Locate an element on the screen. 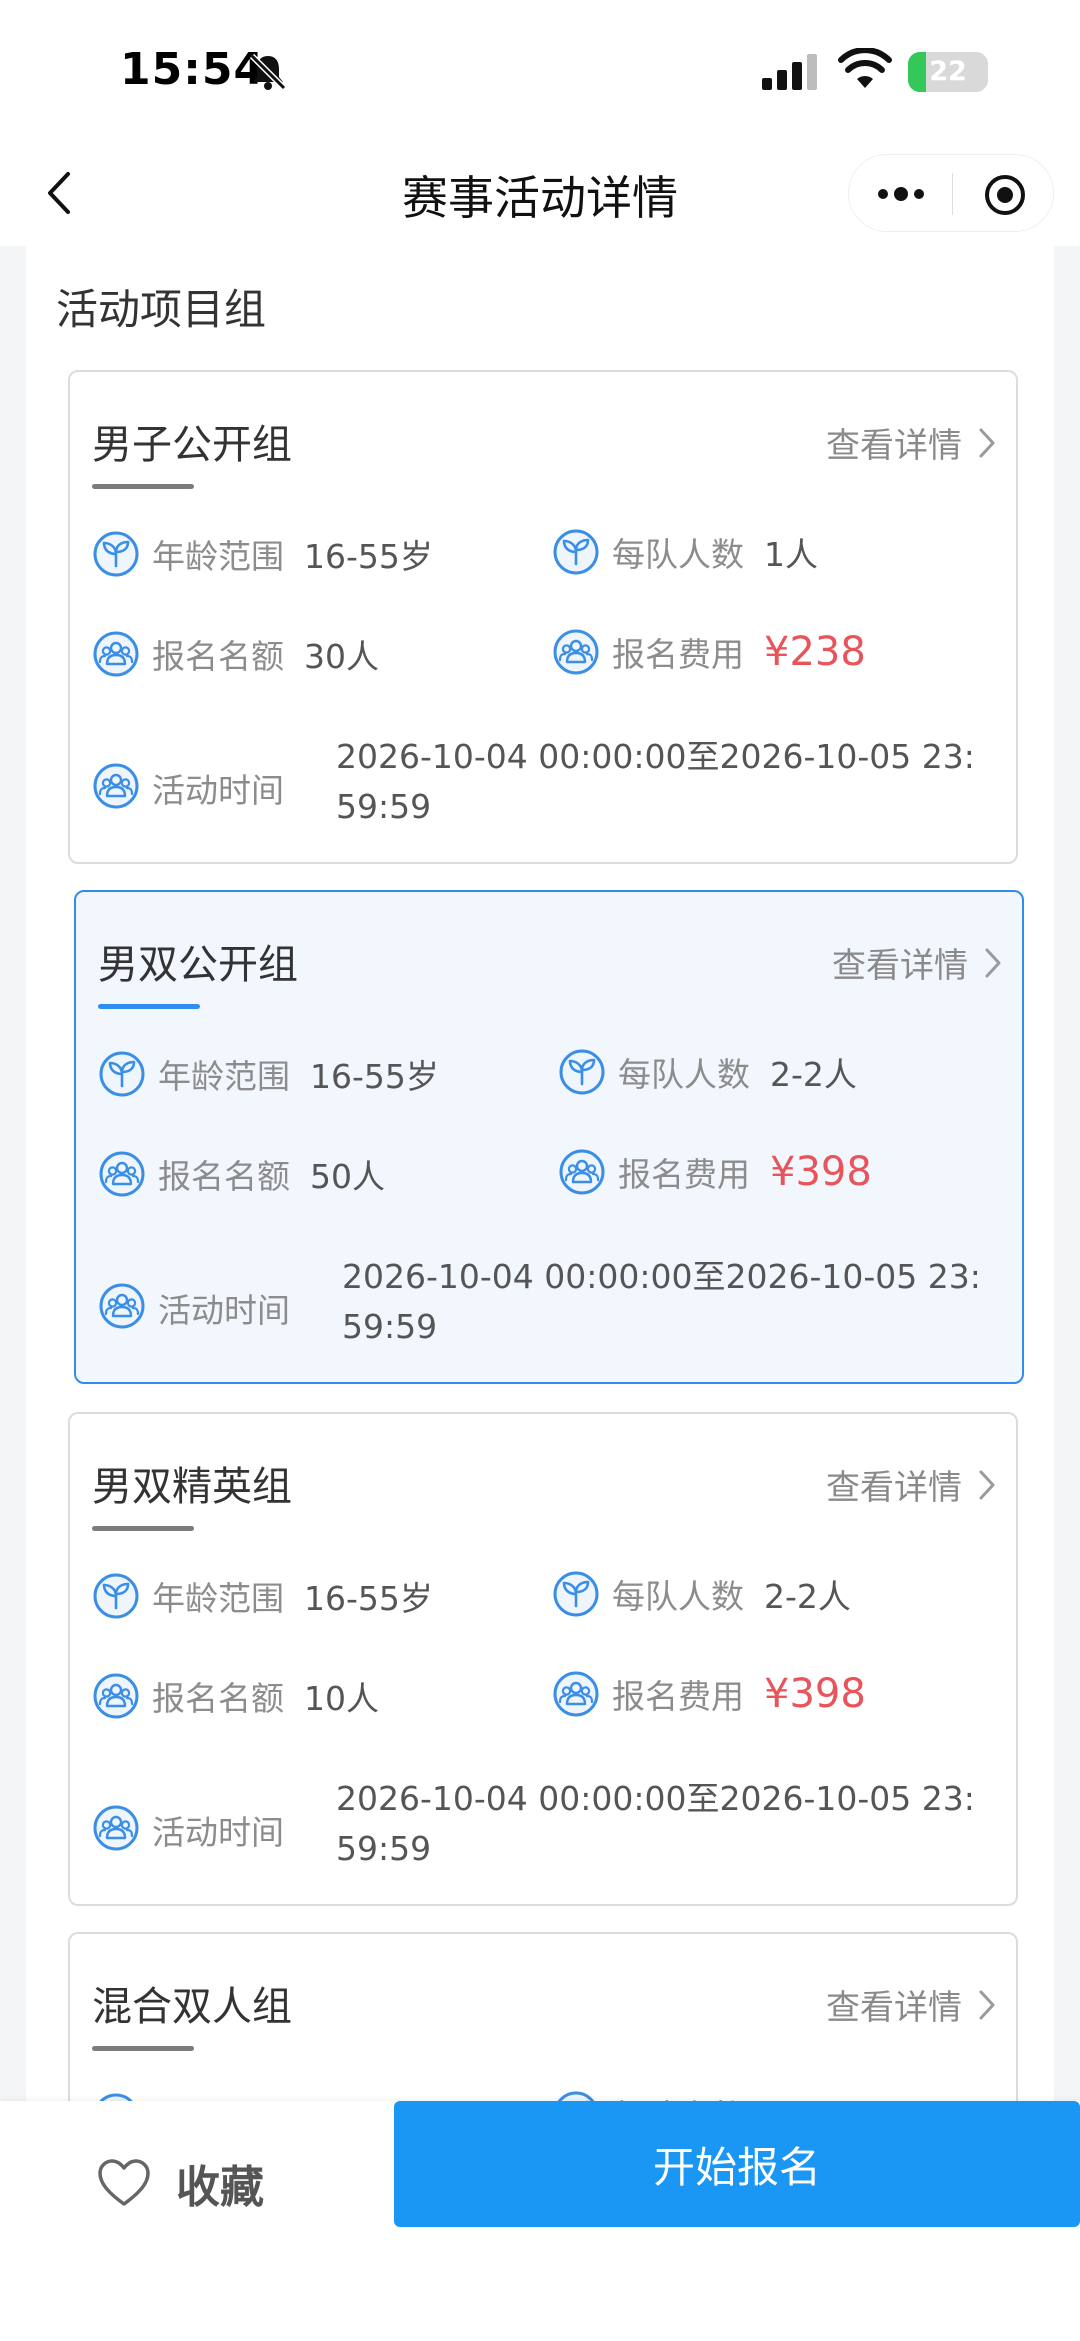 Image resolution: width=1080 pixels, height=2341 pixels. info-item: 年龄范围 is located at coordinates (198, 2096).